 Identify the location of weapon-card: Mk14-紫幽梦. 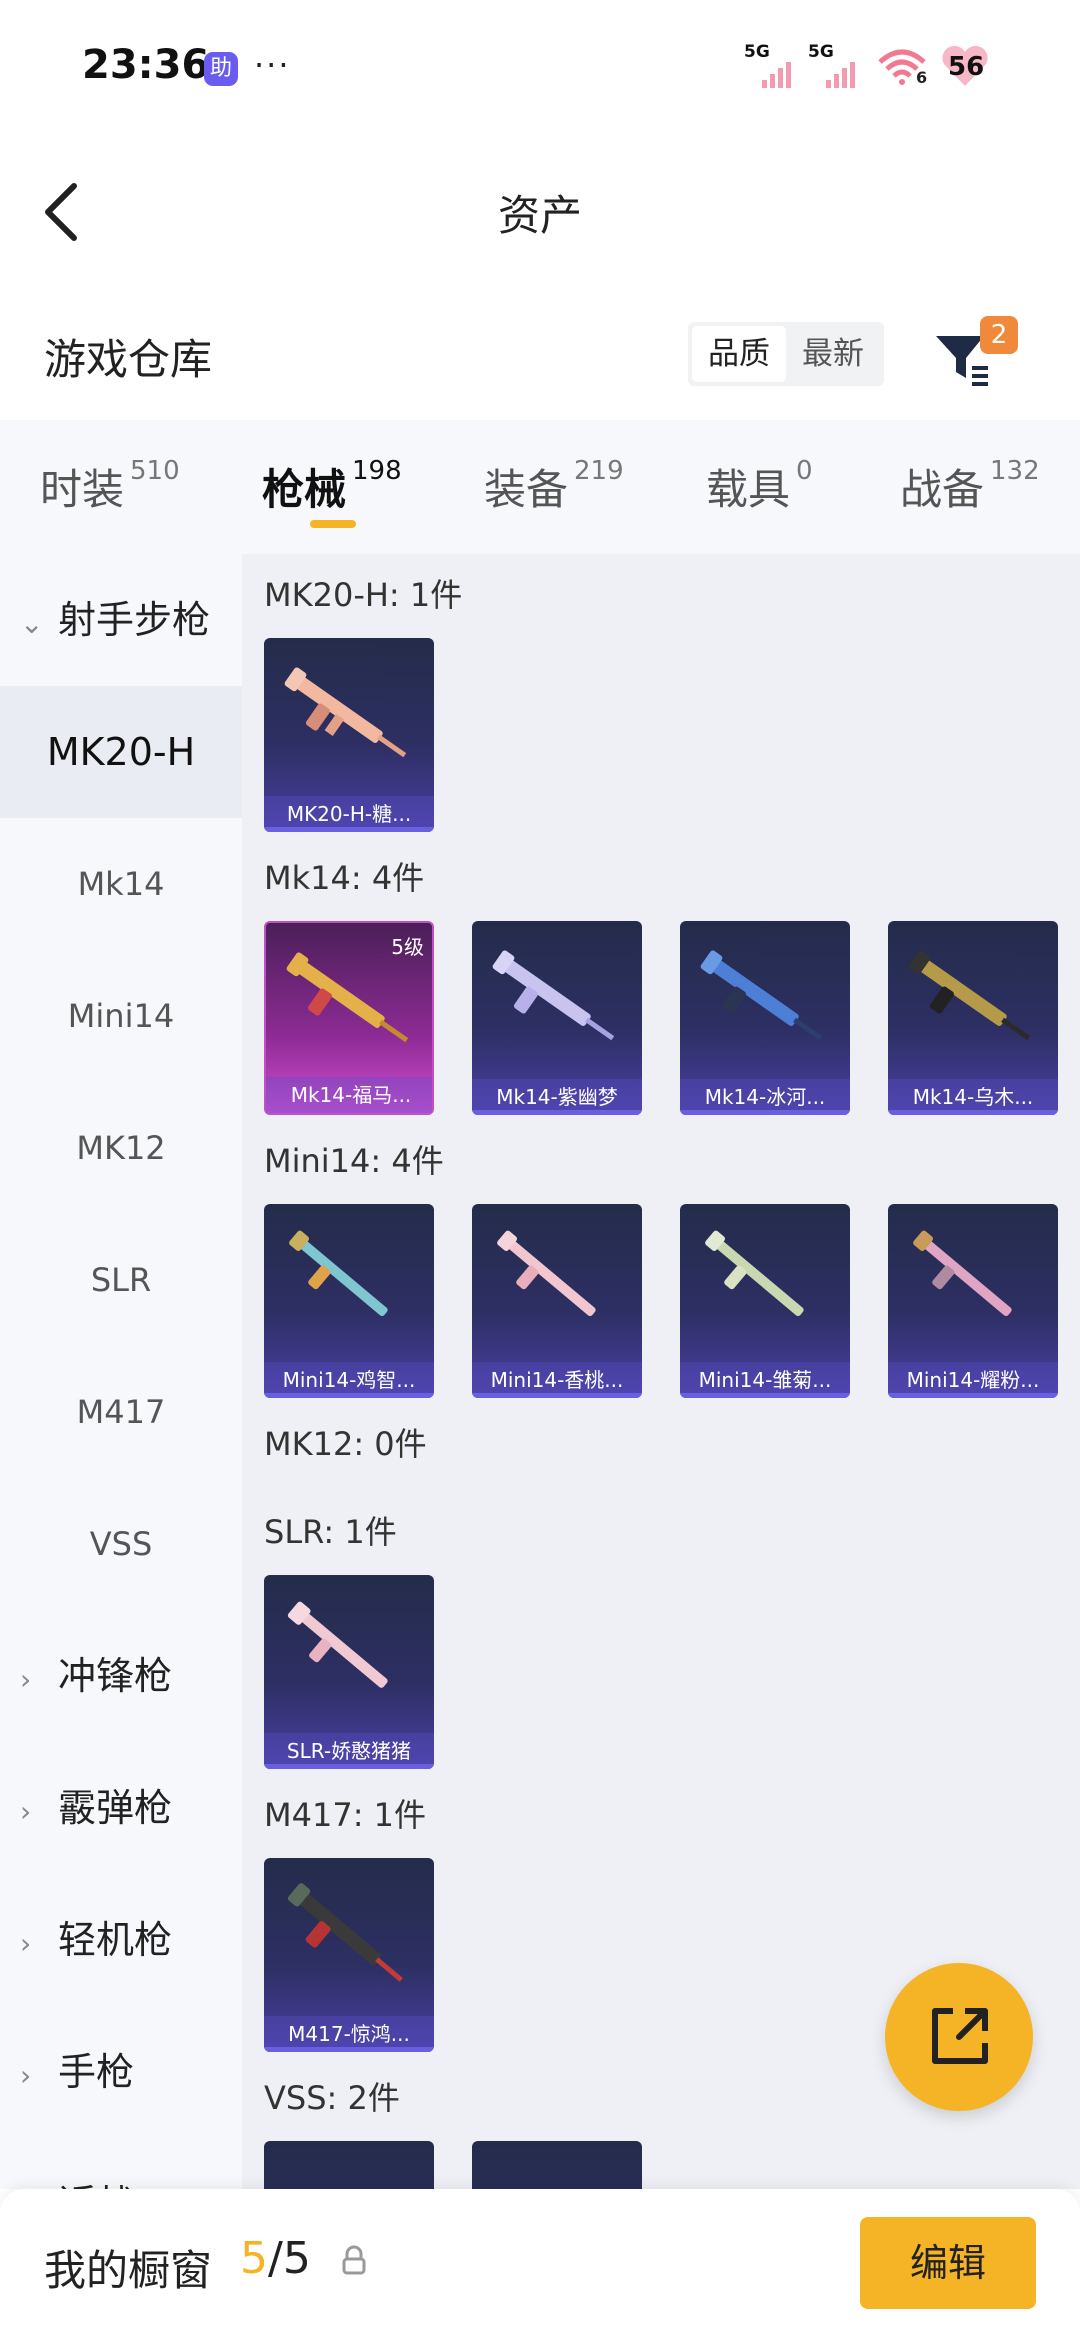
(557, 1018).